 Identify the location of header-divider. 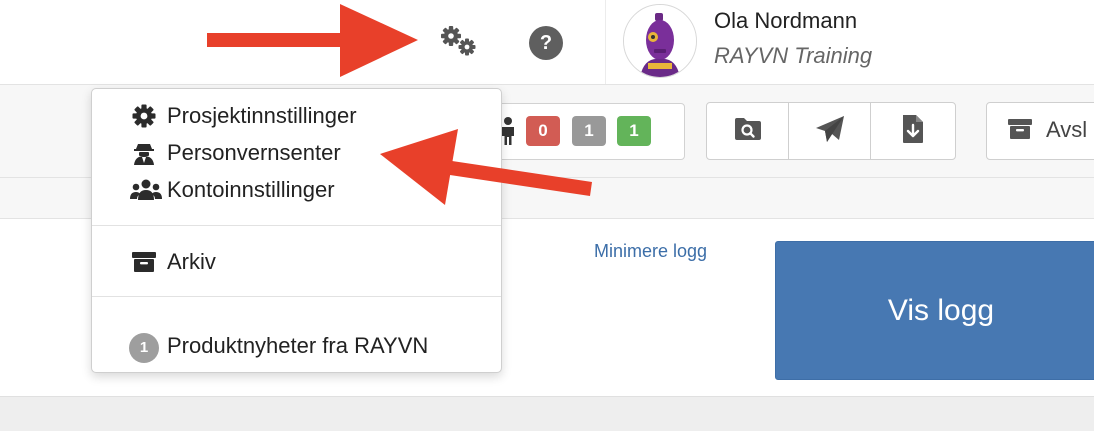
(605, 42).